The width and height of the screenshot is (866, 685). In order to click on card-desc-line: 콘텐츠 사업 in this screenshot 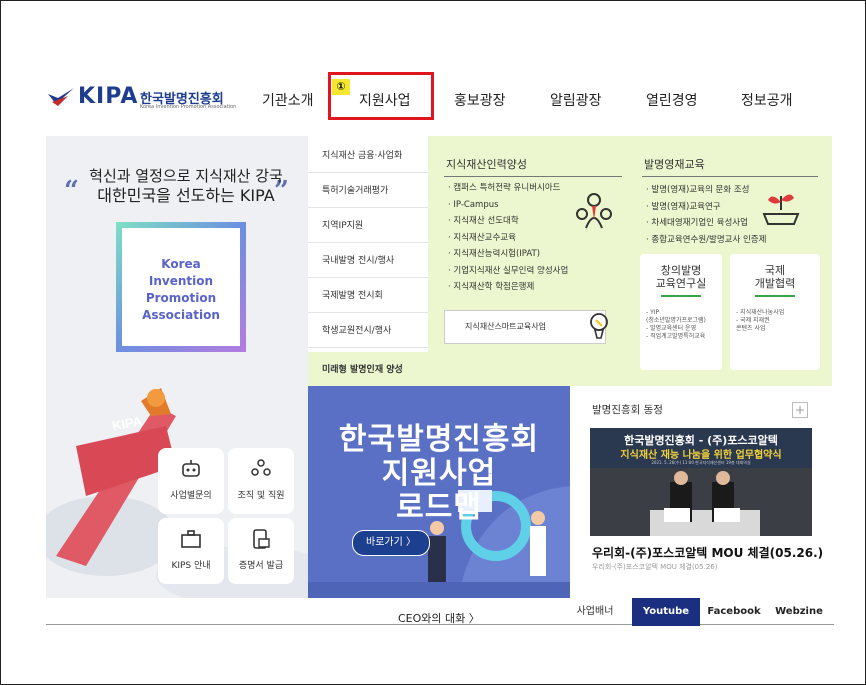, I will do `click(751, 328)`.